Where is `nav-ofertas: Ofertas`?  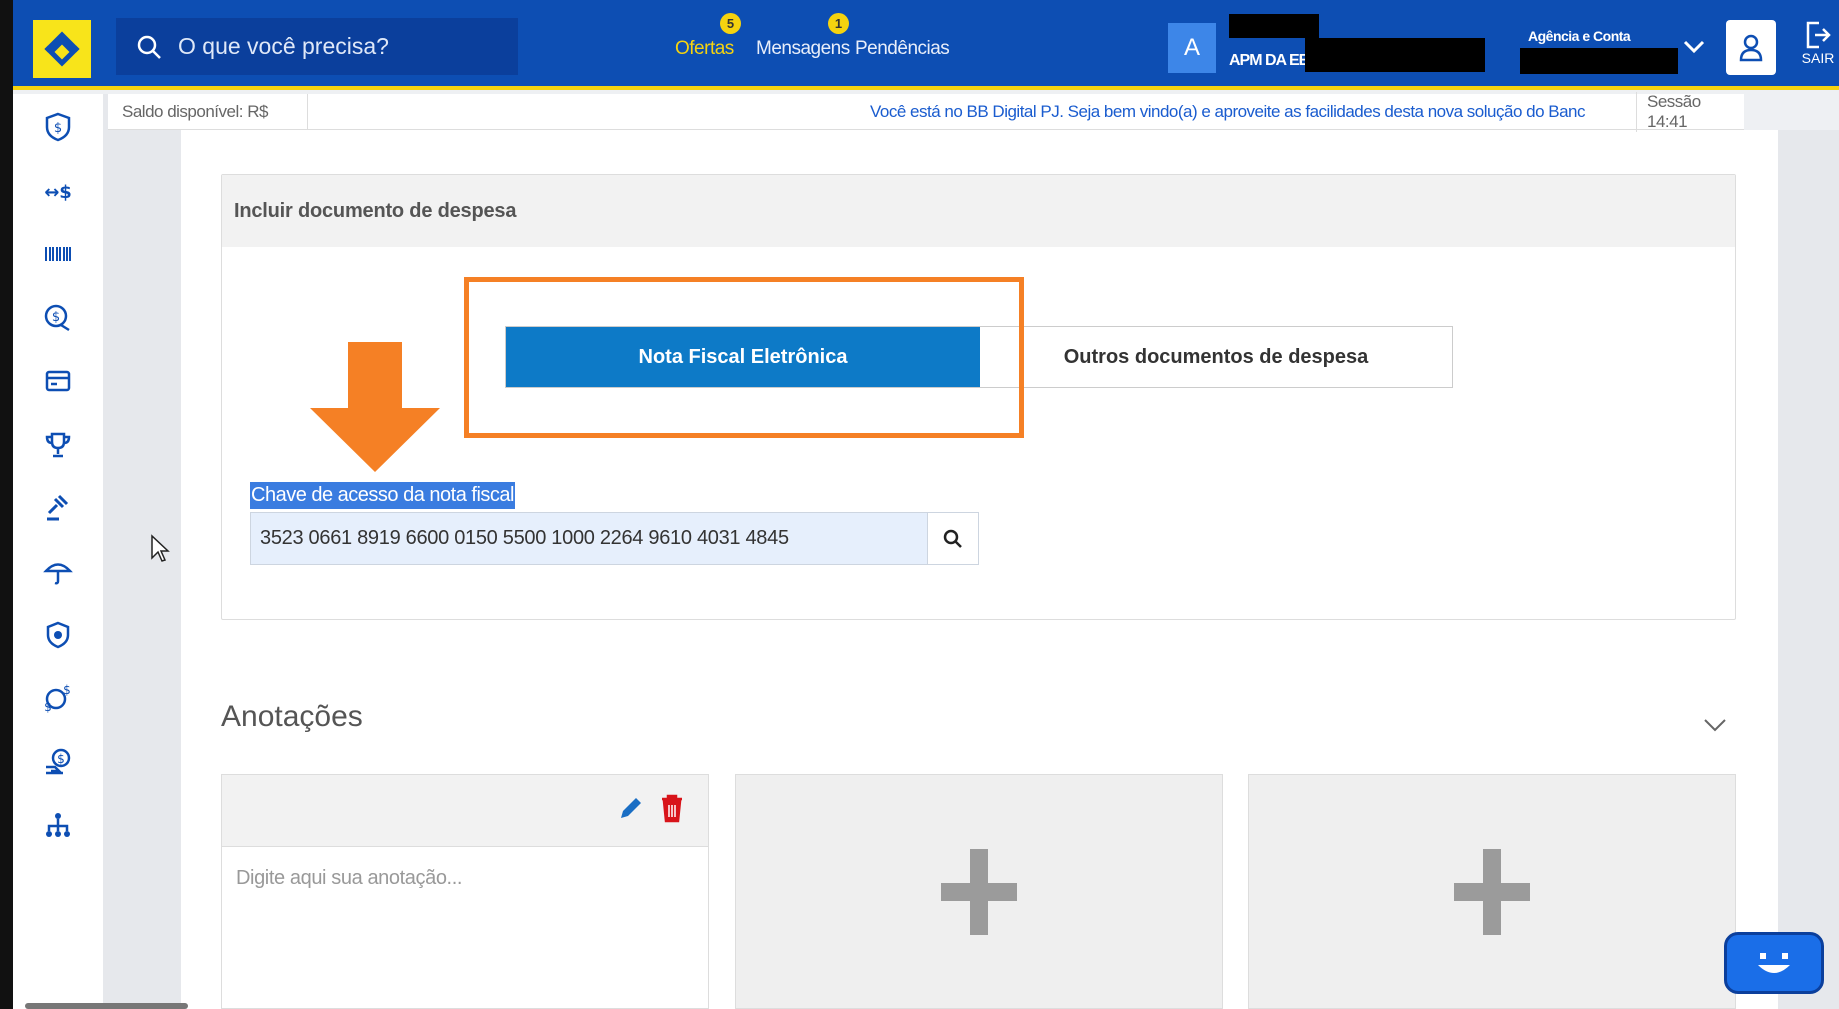 nav-ofertas: Ofertas is located at coordinates (704, 49).